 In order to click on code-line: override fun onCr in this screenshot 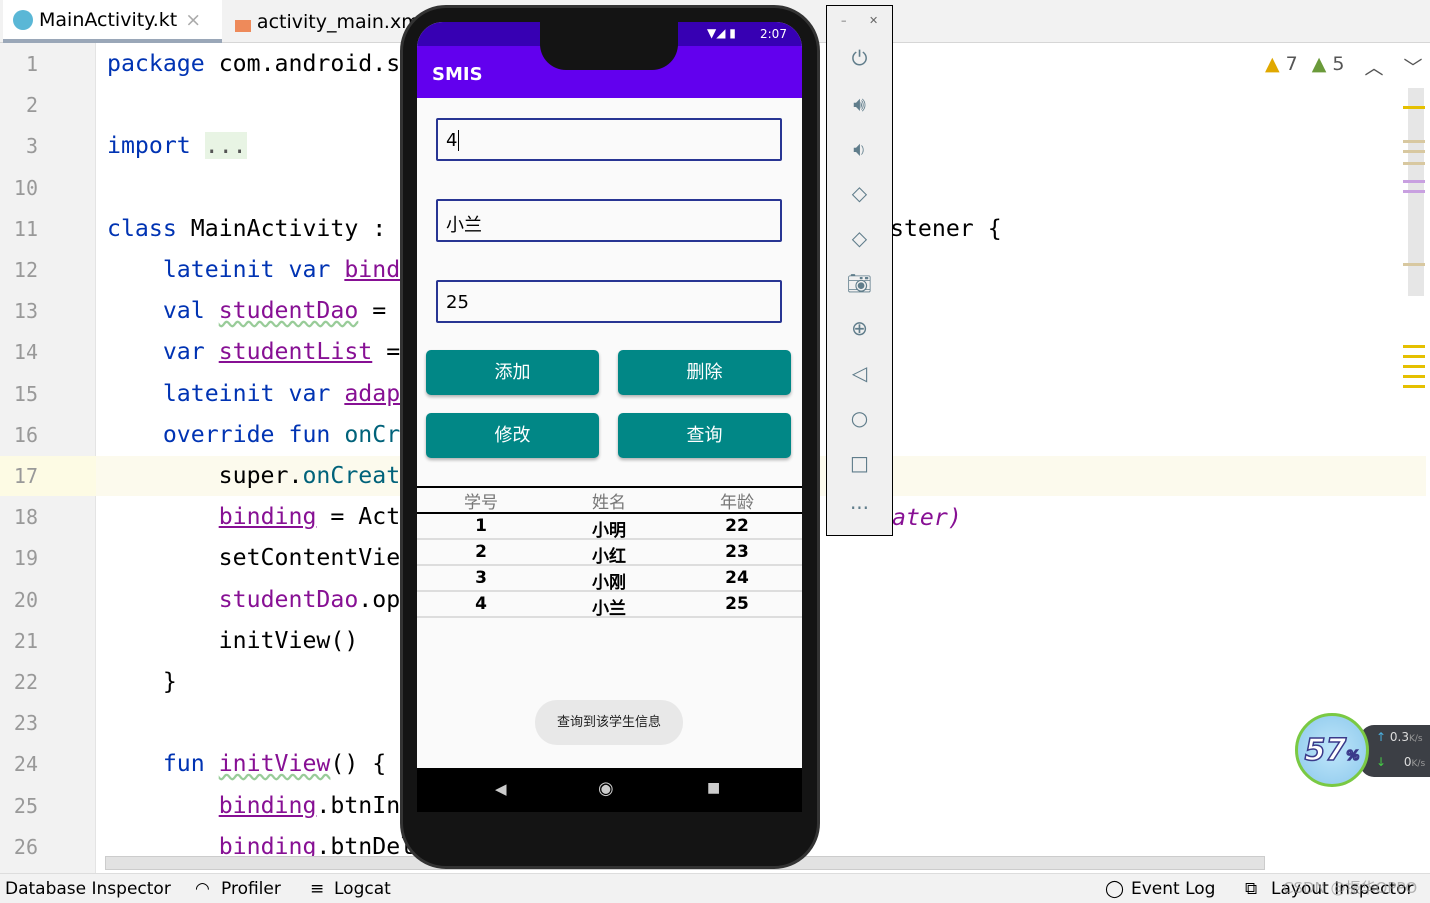, I will do `click(253, 435)`.